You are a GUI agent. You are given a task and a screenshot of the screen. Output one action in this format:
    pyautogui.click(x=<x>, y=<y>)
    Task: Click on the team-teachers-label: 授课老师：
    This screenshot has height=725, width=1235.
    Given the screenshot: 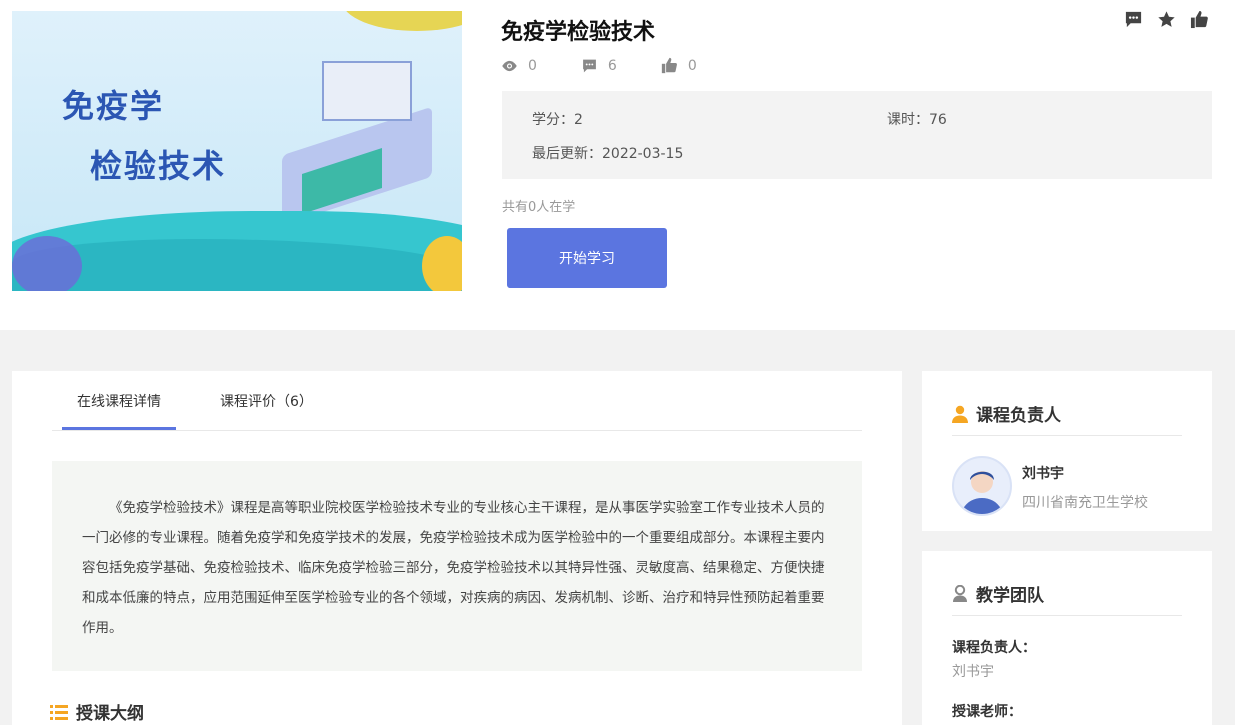 What is the action you would take?
    pyautogui.click(x=987, y=712)
    